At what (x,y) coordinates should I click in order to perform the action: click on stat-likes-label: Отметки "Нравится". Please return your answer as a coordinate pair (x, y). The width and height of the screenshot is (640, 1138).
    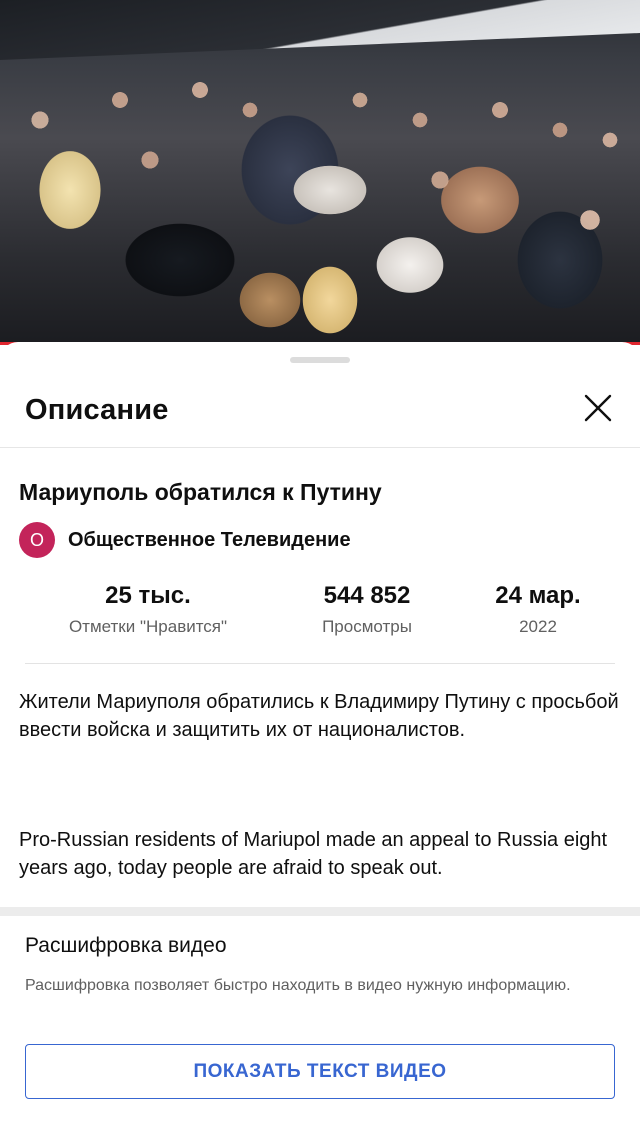
    Looking at the image, I should click on (148, 626).